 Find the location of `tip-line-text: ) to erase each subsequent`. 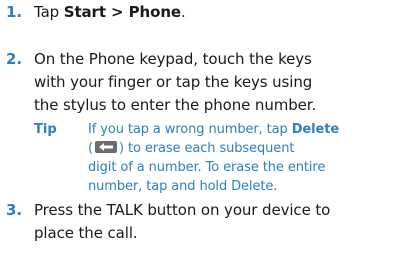

tip-line-text: ) to erase each subsequent is located at coordinates (206, 148).